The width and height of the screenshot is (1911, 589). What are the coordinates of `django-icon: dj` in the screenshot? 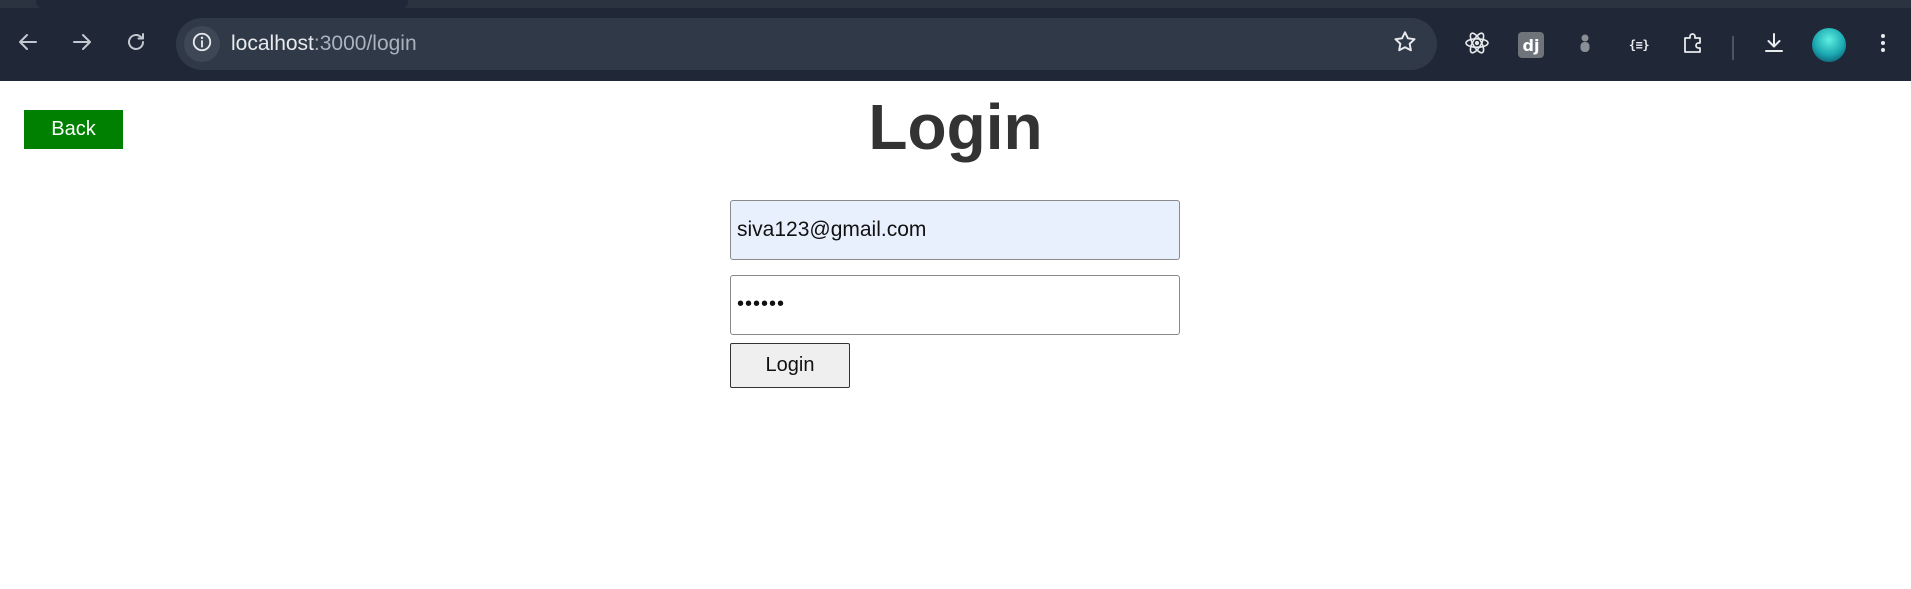 It's located at (1531, 45).